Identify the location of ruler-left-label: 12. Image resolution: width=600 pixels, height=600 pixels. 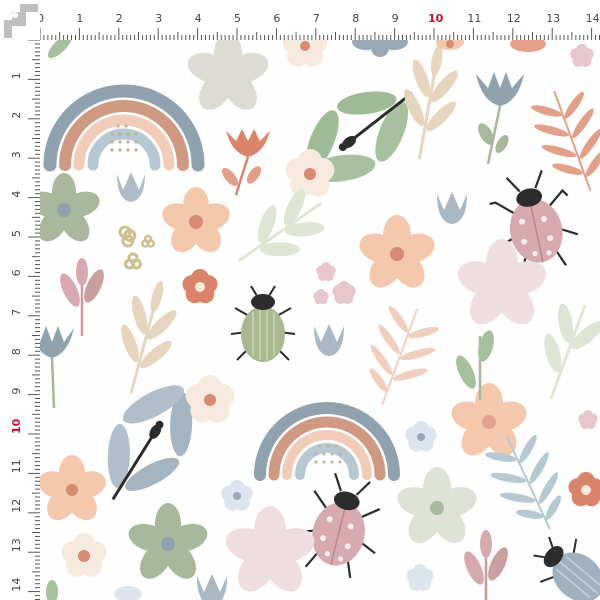
(16, 506).